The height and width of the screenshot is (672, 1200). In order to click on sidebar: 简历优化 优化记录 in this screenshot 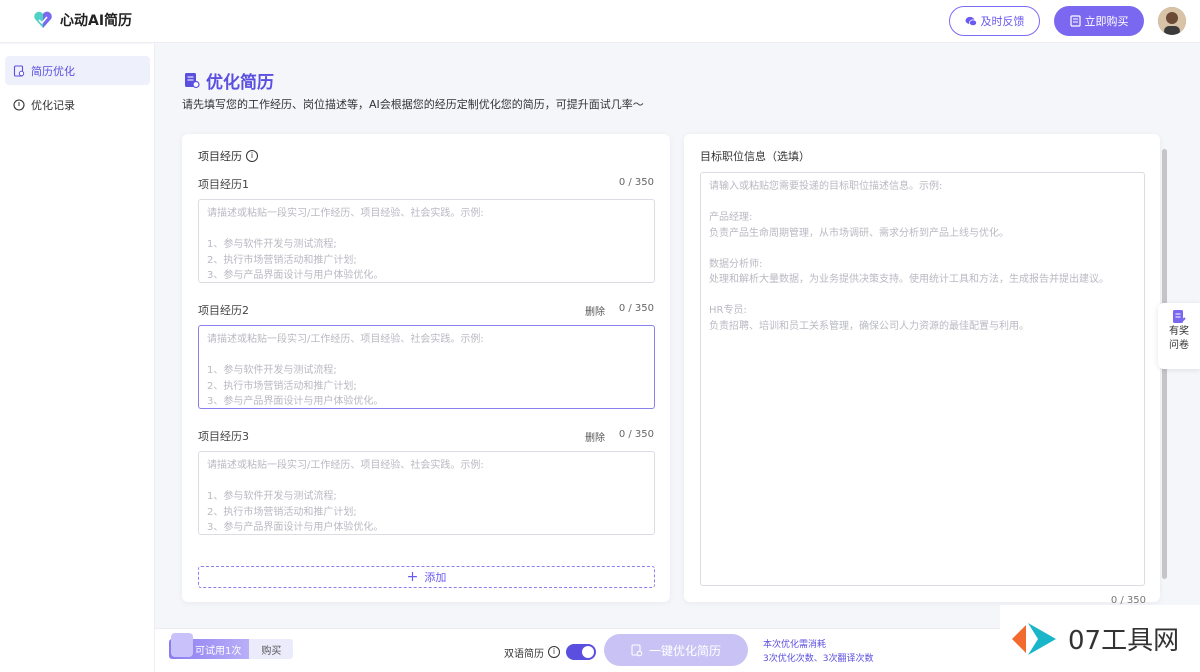, I will do `click(77, 358)`.